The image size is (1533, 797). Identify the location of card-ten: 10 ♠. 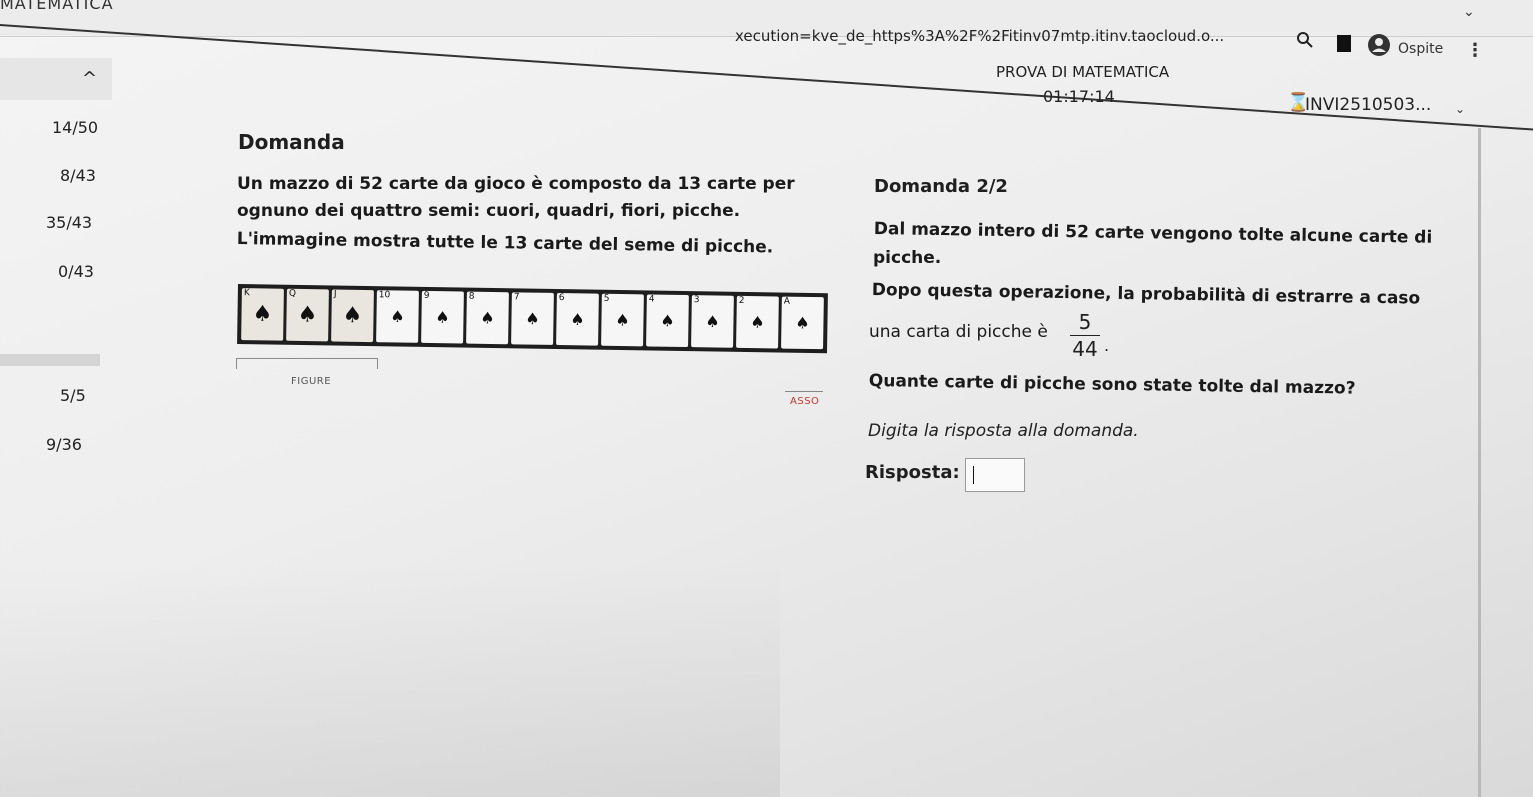
(397, 316).